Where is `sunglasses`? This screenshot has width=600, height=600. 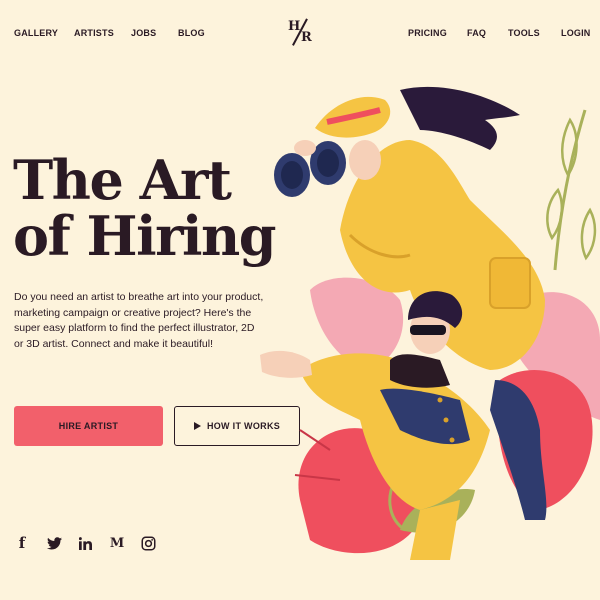
sunglasses is located at coordinates (428, 330).